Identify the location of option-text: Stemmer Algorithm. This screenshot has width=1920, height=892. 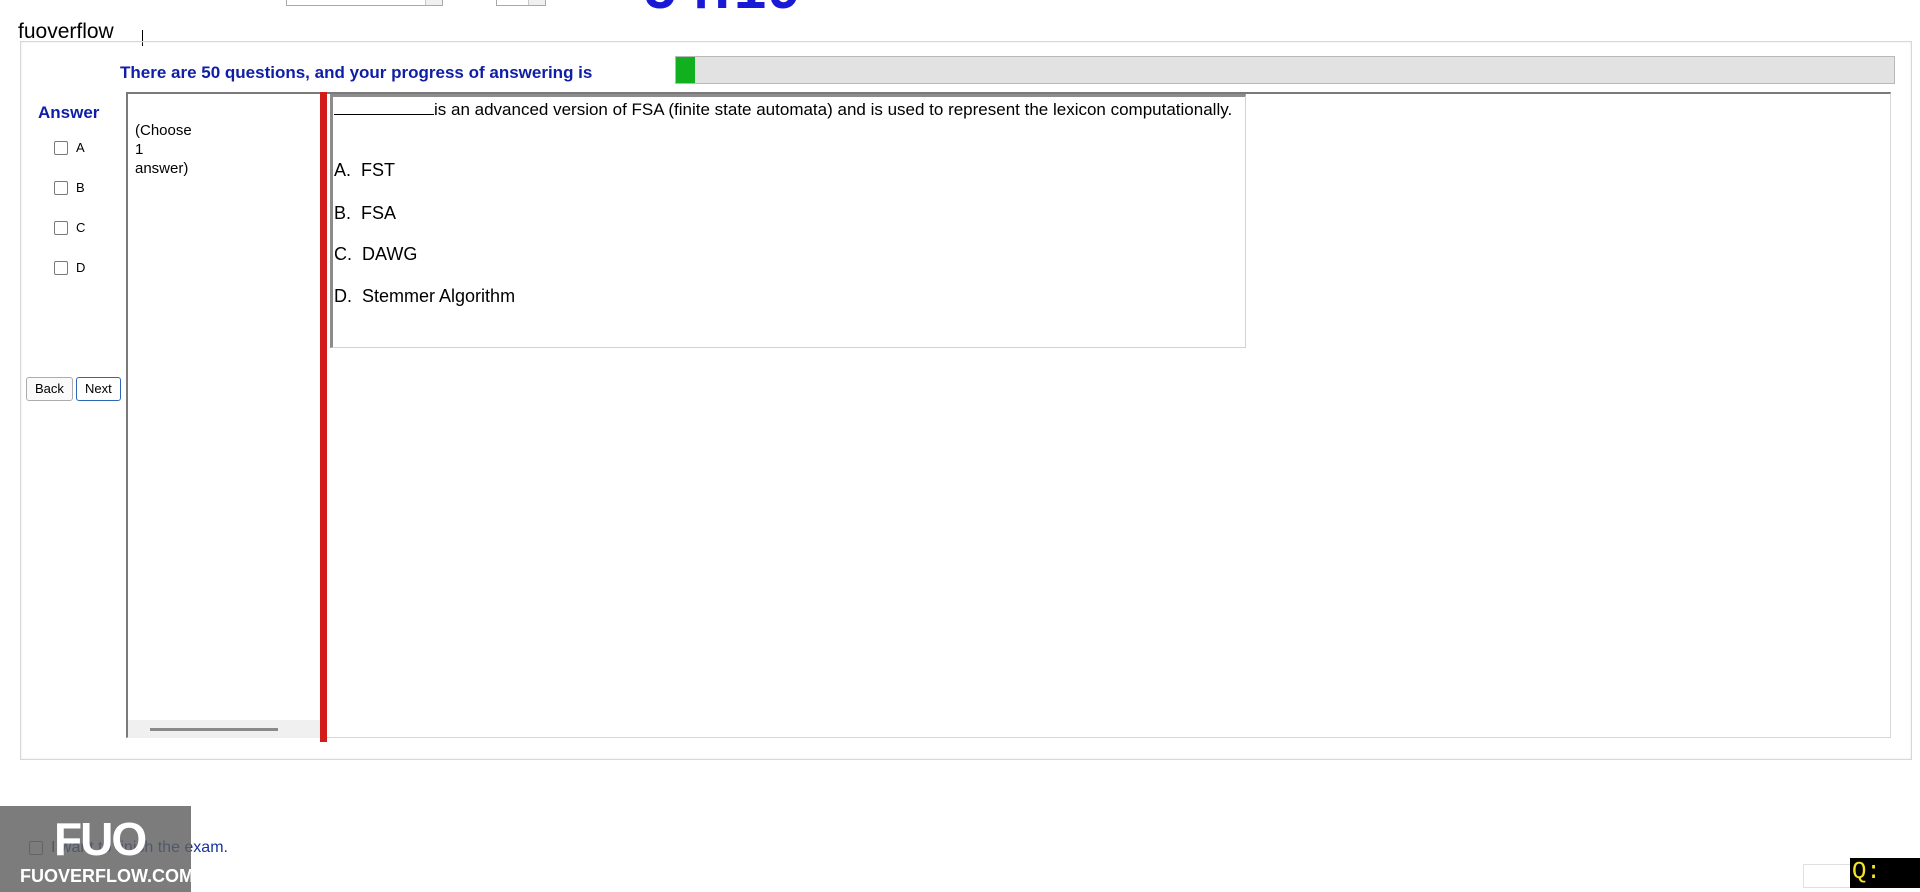
(439, 296).